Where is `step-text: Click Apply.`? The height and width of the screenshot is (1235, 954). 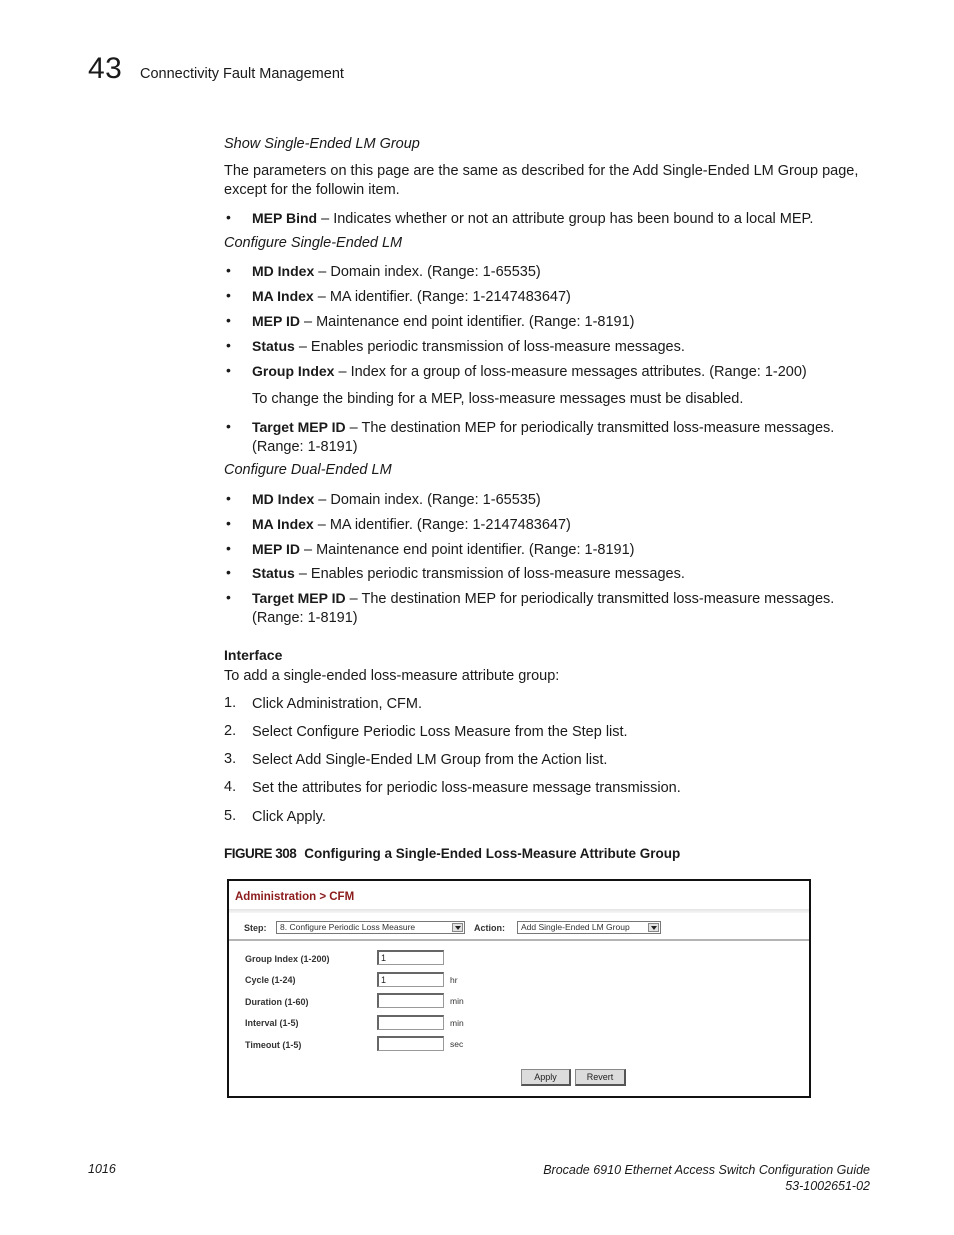 step-text: Click Apply. is located at coordinates (289, 817).